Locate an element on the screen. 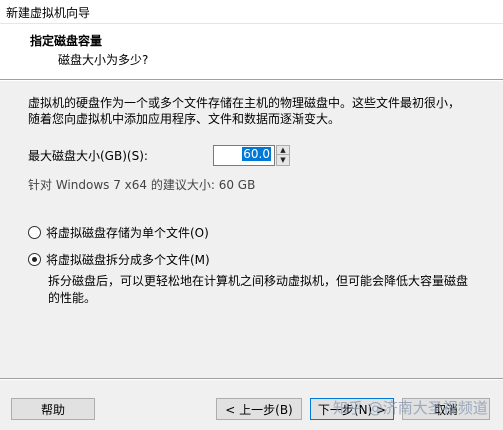 The height and width of the screenshot is (430, 503). max-disk-size-input: 60.0 is located at coordinates (244, 155).